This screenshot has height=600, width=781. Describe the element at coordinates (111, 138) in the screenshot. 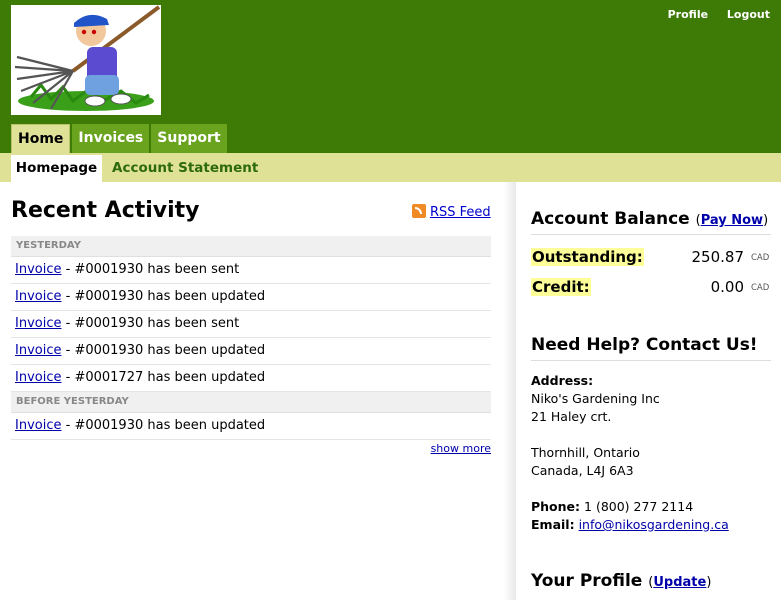

I see `tab-invoices: Invoices` at that location.